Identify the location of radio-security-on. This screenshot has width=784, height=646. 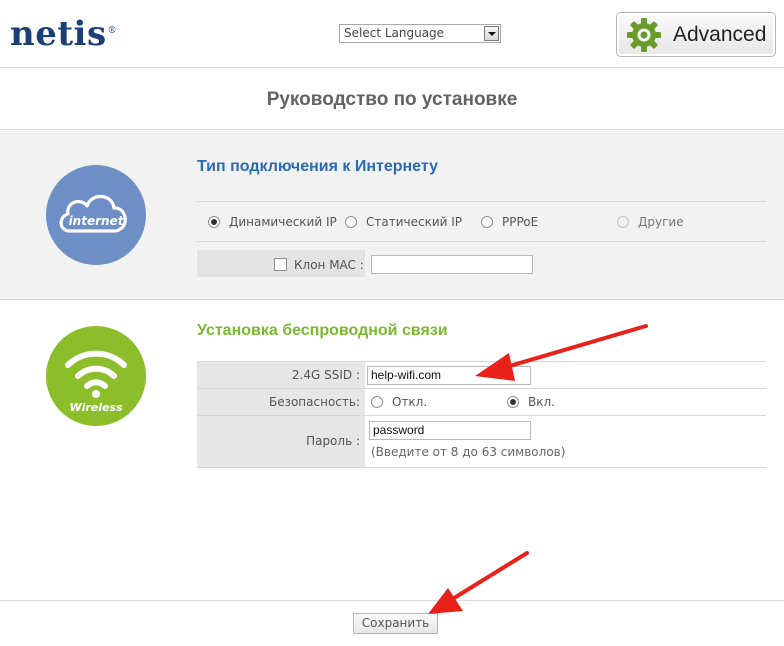
(513, 402).